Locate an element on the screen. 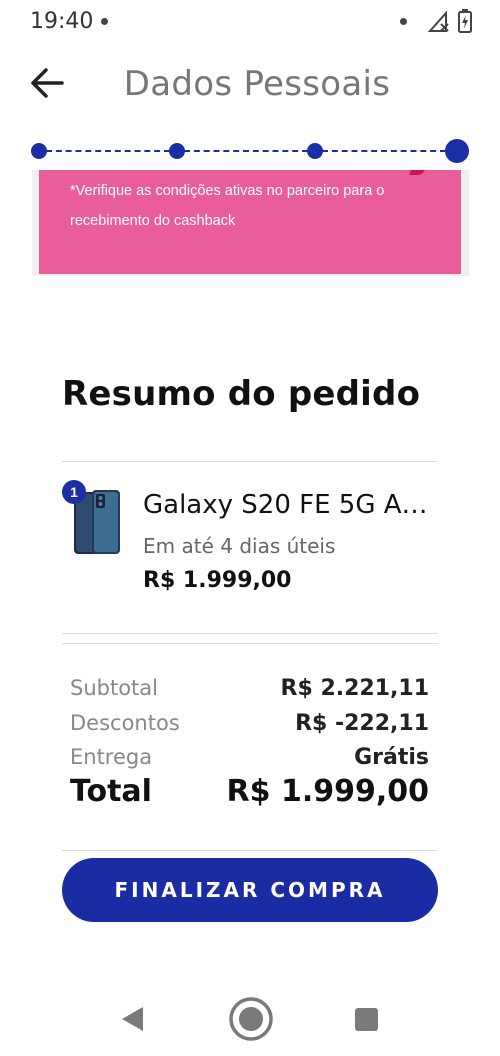  page-title: Dados Pessoais is located at coordinates (257, 84).